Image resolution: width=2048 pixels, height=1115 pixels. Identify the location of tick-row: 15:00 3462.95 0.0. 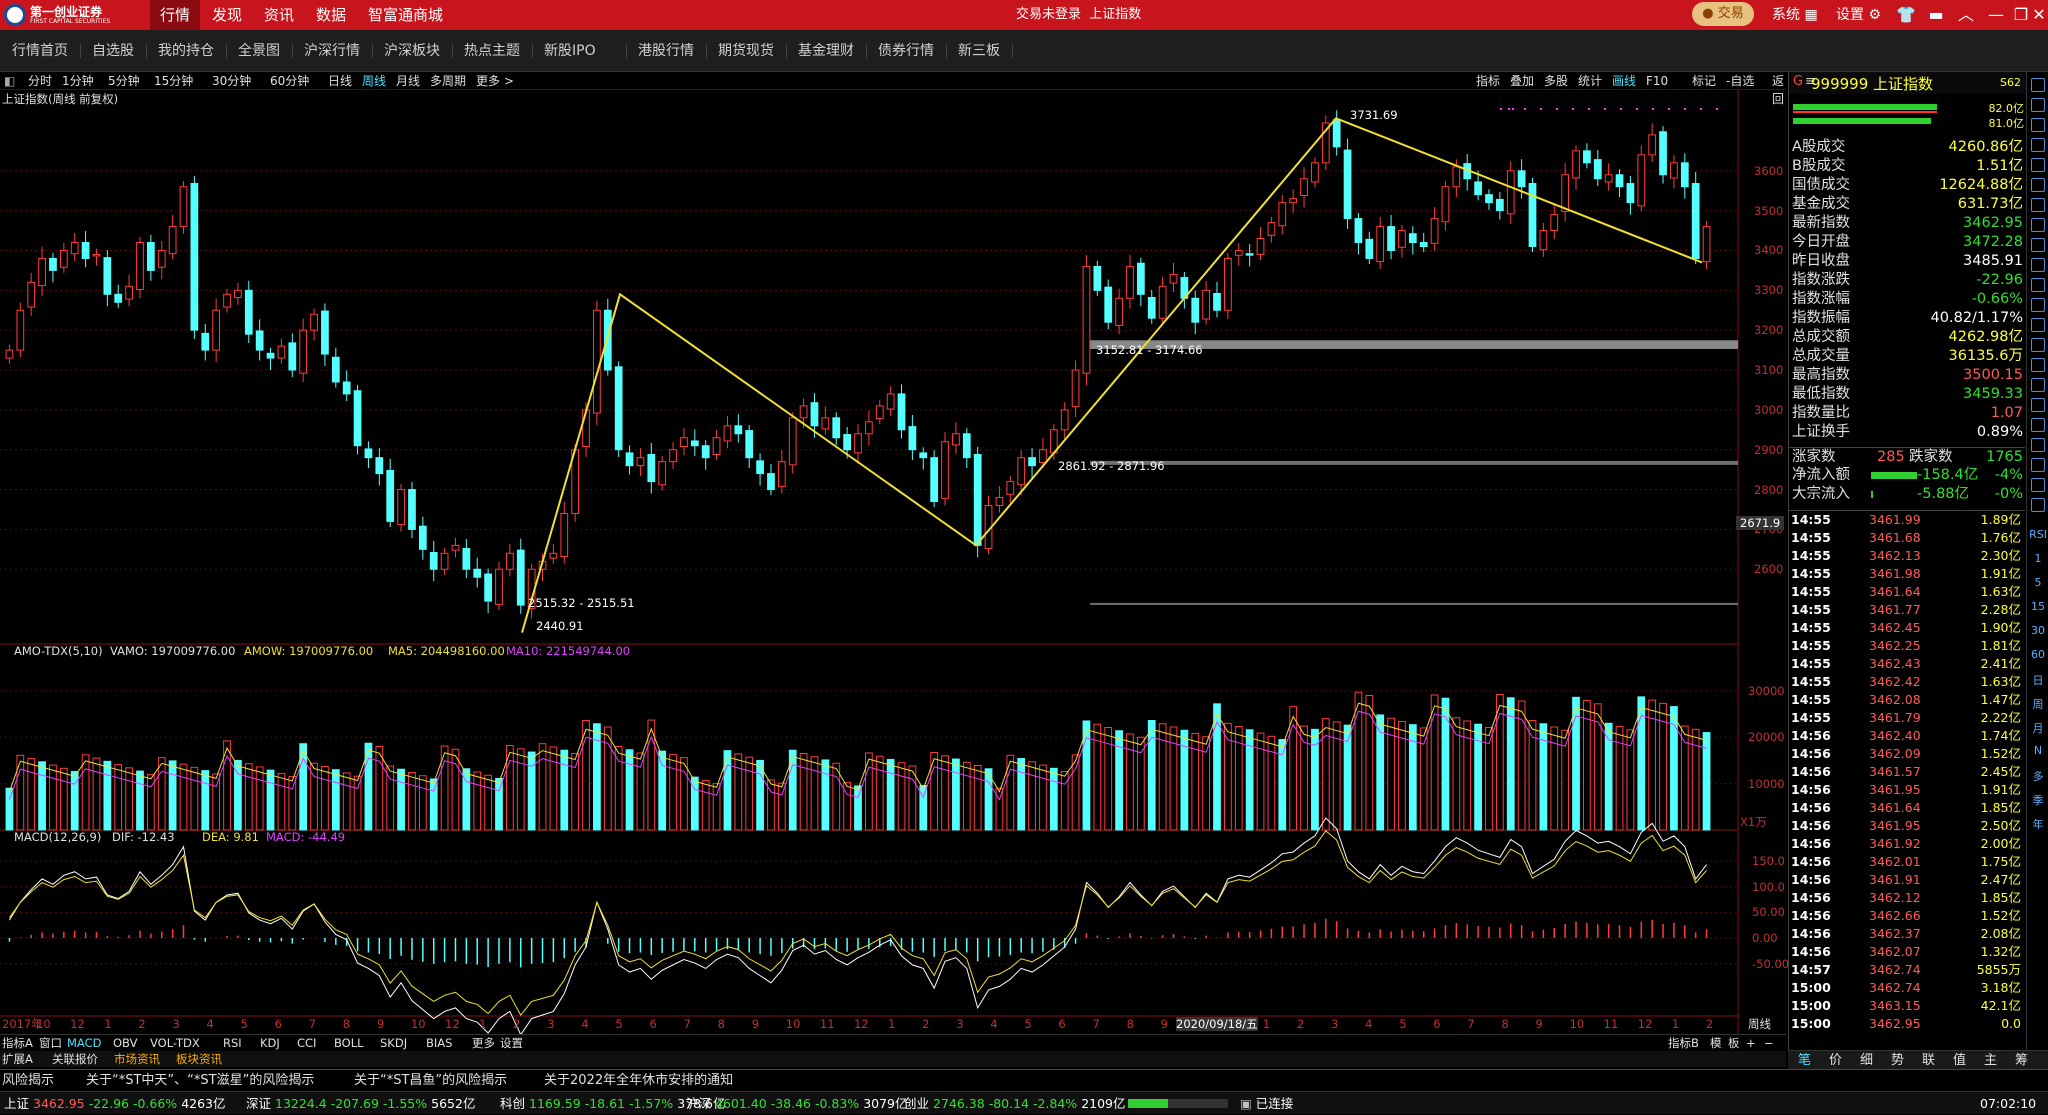
(1907, 1024).